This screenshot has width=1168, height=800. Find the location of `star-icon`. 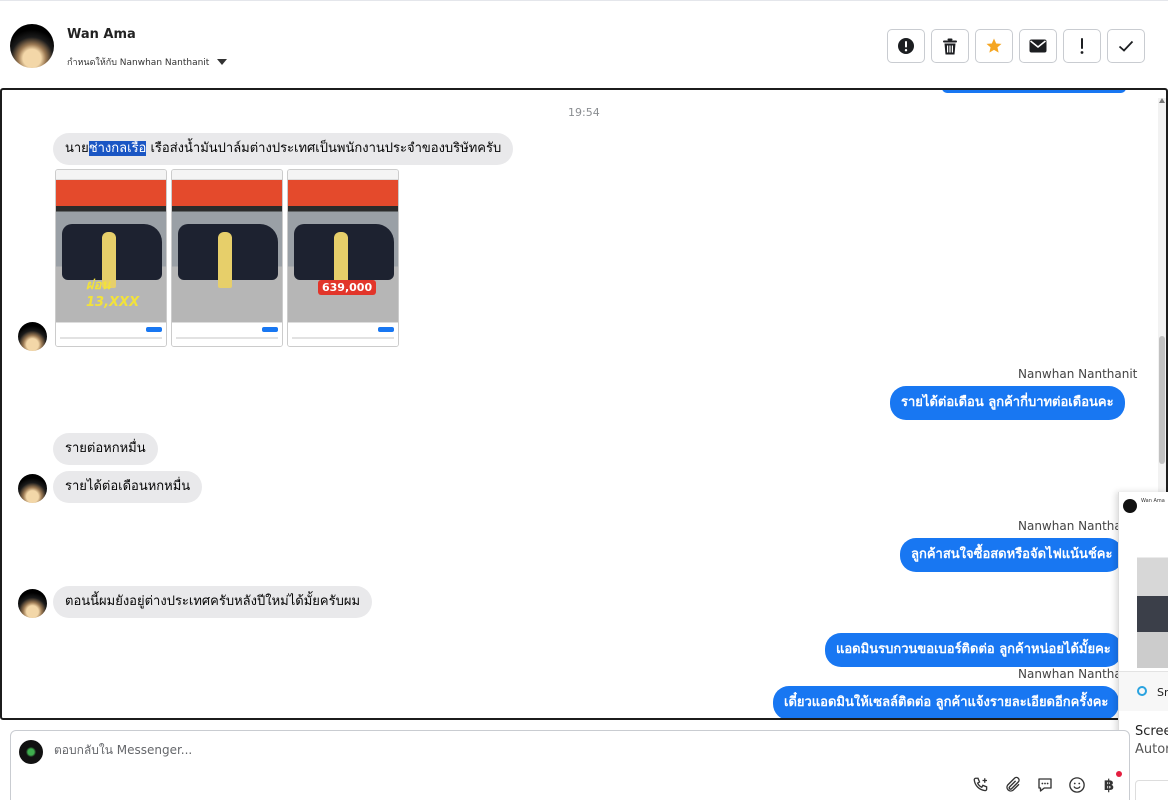

star-icon is located at coordinates (994, 45).